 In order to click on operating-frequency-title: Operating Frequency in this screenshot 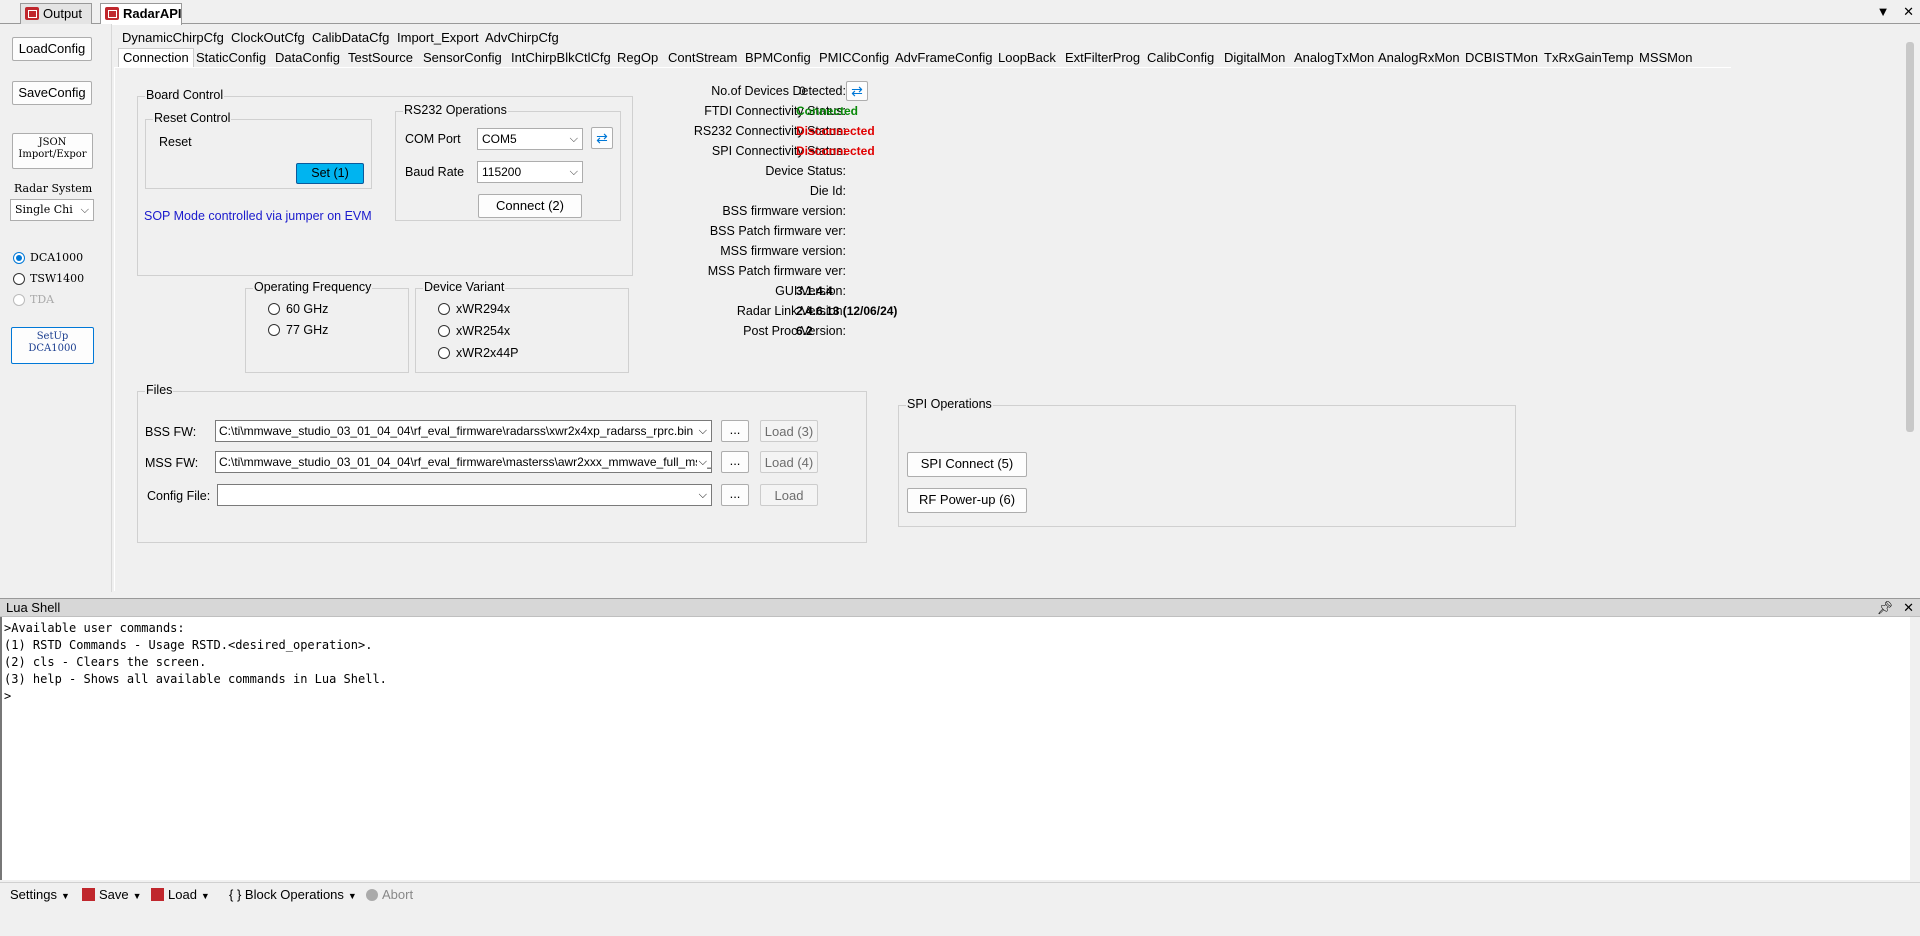, I will do `click(313, 287)`.